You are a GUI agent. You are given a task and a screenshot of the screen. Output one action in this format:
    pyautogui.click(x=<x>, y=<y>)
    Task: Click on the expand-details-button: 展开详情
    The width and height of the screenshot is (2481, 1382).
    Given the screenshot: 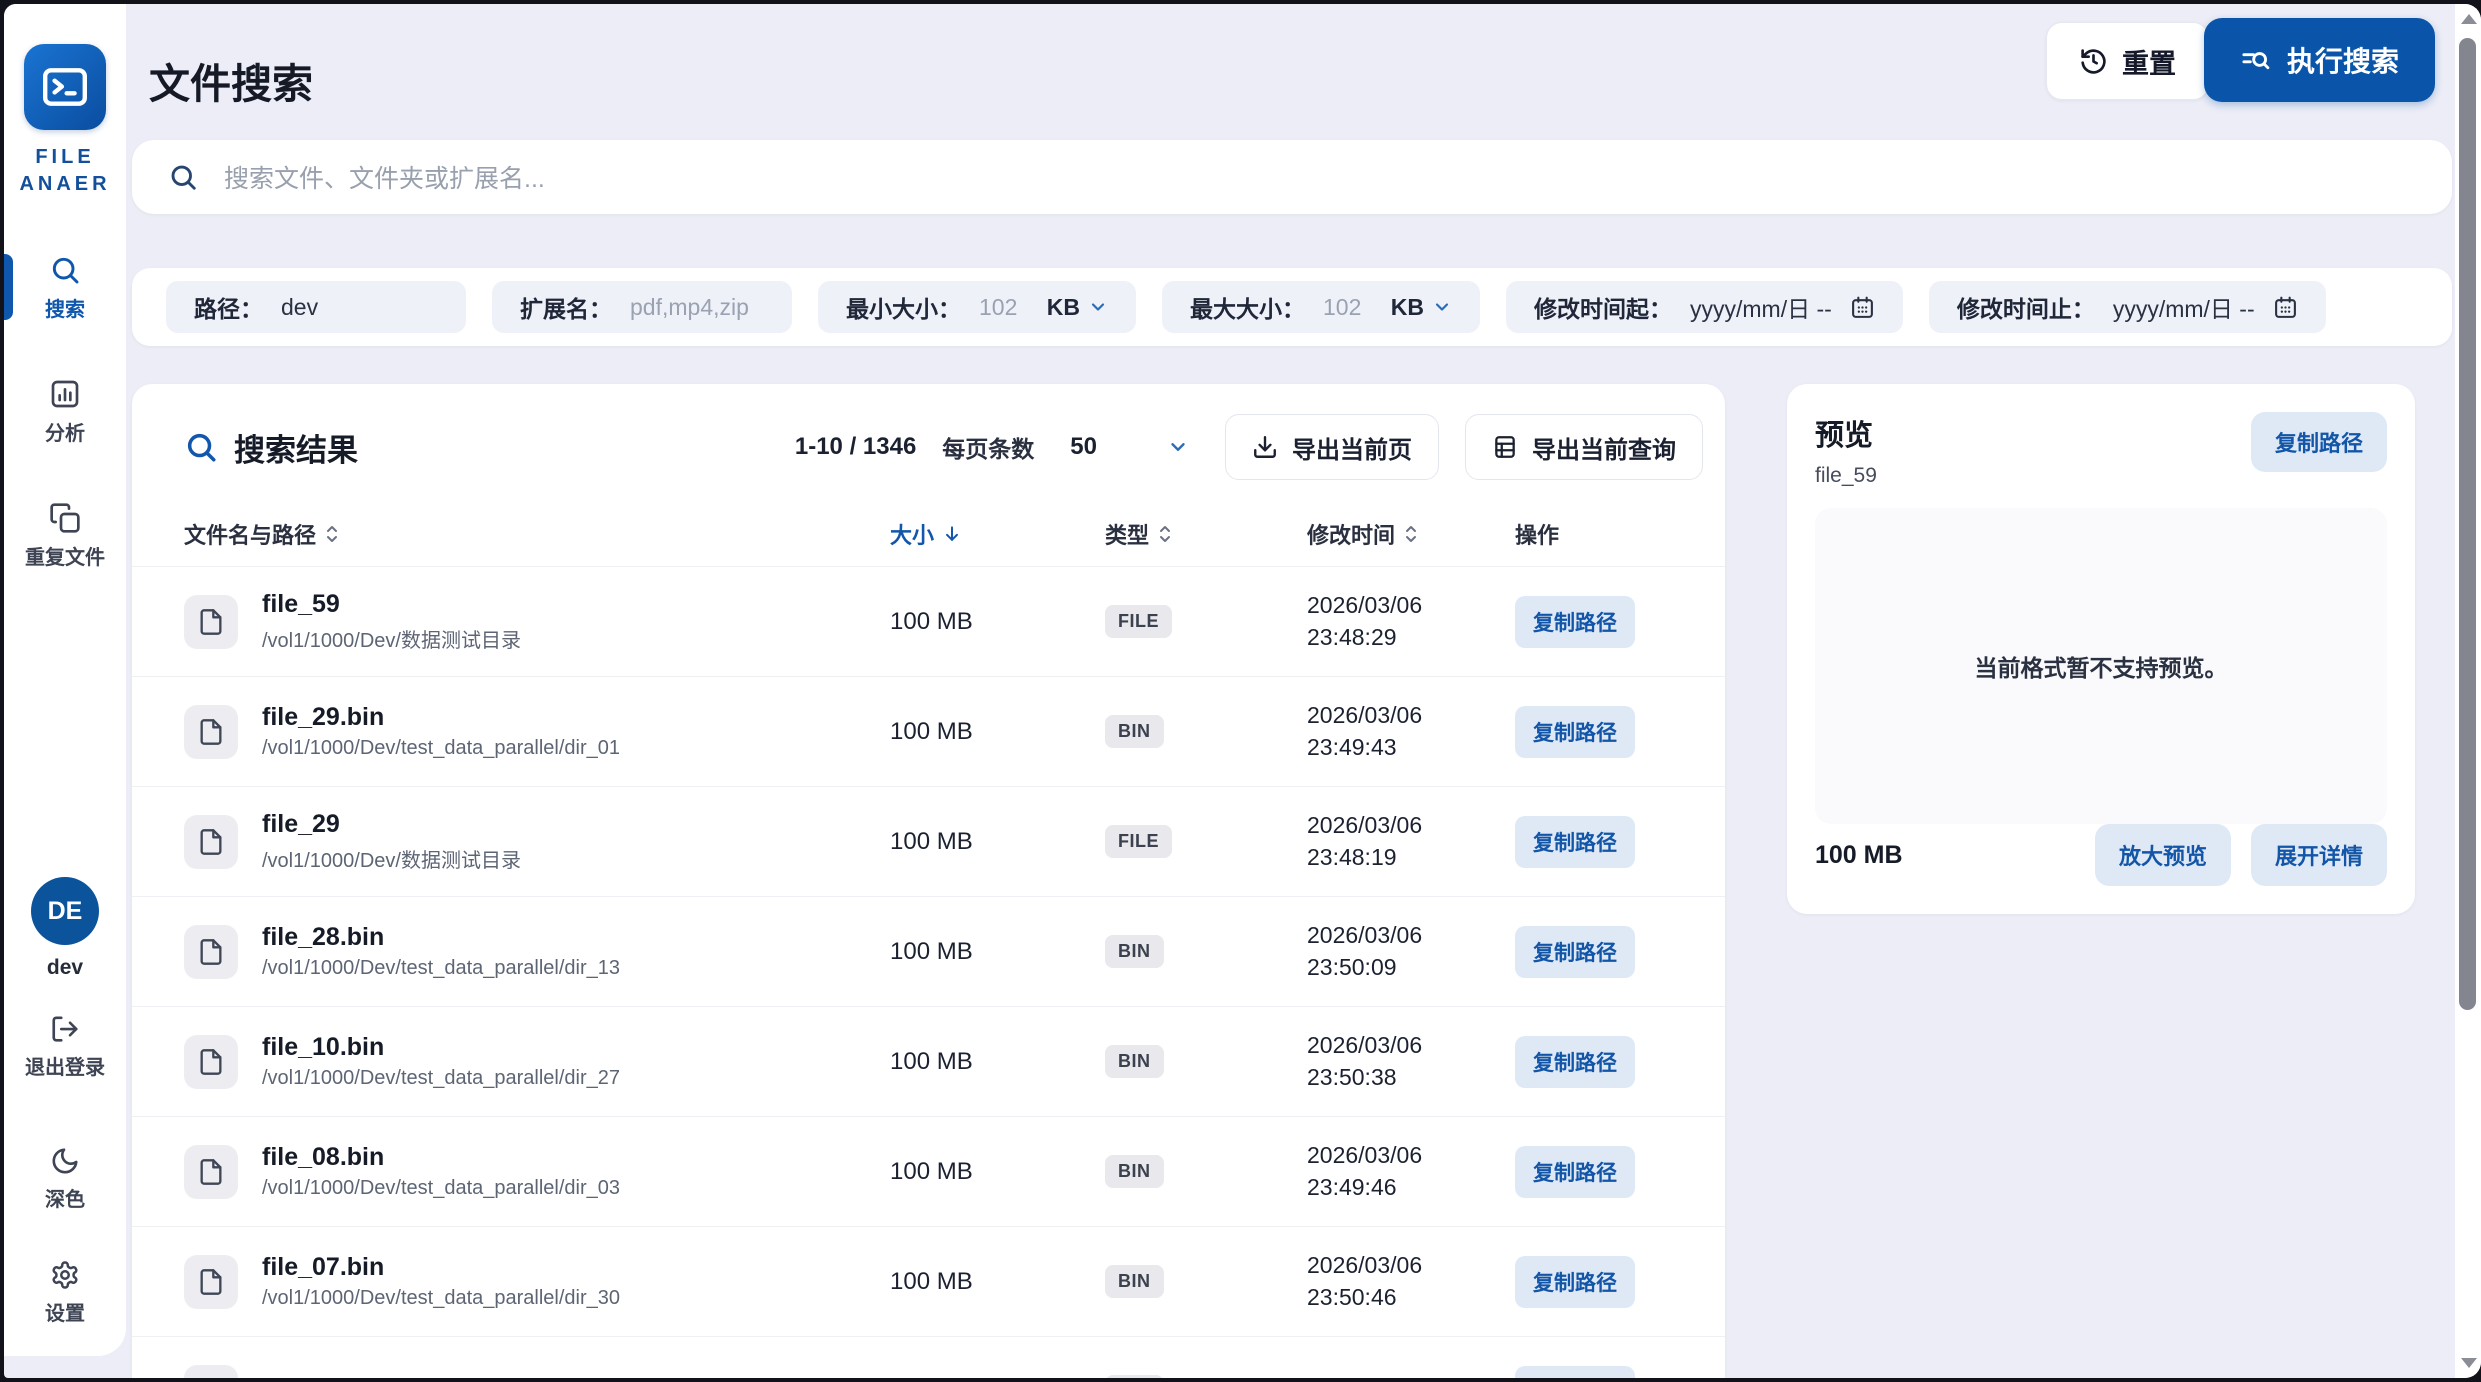 What is the action you would take?
    pyautogui.click(x=2318, y=855)
    